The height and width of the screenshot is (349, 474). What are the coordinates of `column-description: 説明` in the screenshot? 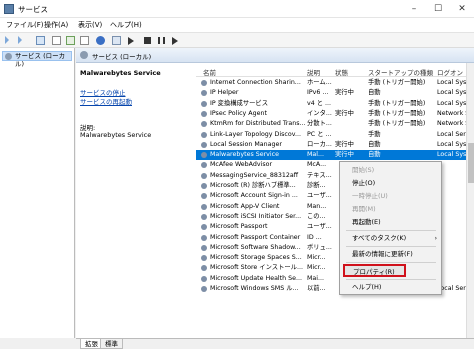 It's located at (313, 72).